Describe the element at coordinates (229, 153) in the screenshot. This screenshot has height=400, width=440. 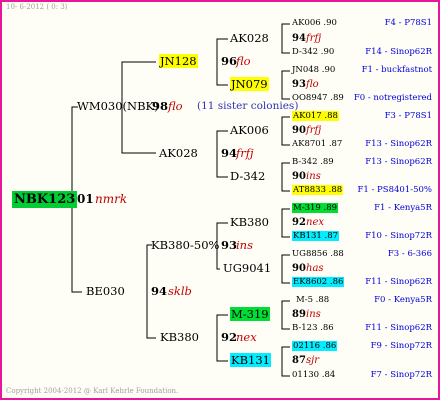
I see `gen2-ak028-score: 94` at that location.